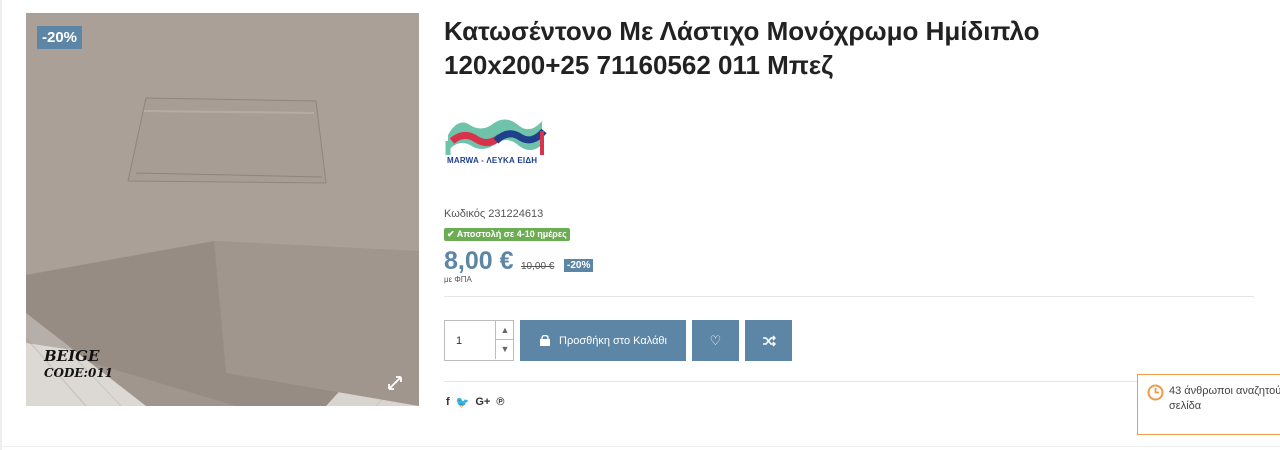 The image size is (1280, 450). I want to click on product-code: Κωδικός 231224613, so click(494, 214).